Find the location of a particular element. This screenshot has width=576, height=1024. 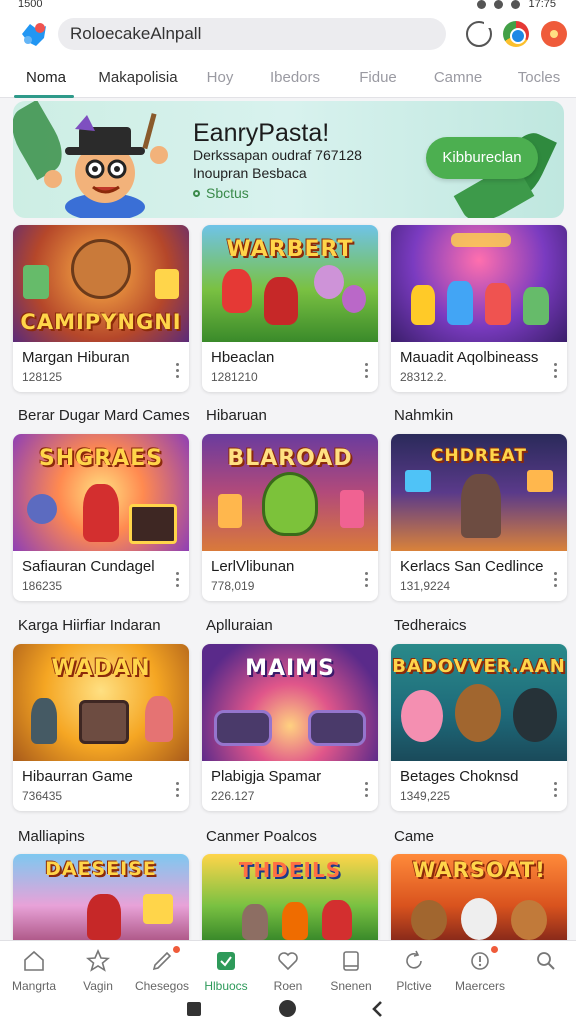

game-card: Mauadit Aqolbineass 28312.2. is located at coordinates (479, 308).